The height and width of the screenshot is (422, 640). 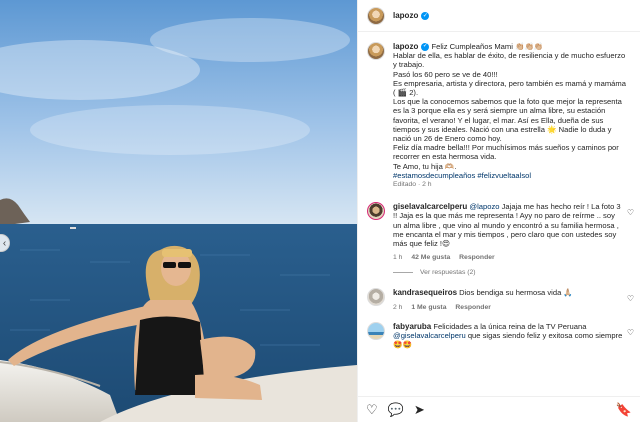 I want to click on view-replies-label: Ver respuestas (2), so click(x=448, y=273).